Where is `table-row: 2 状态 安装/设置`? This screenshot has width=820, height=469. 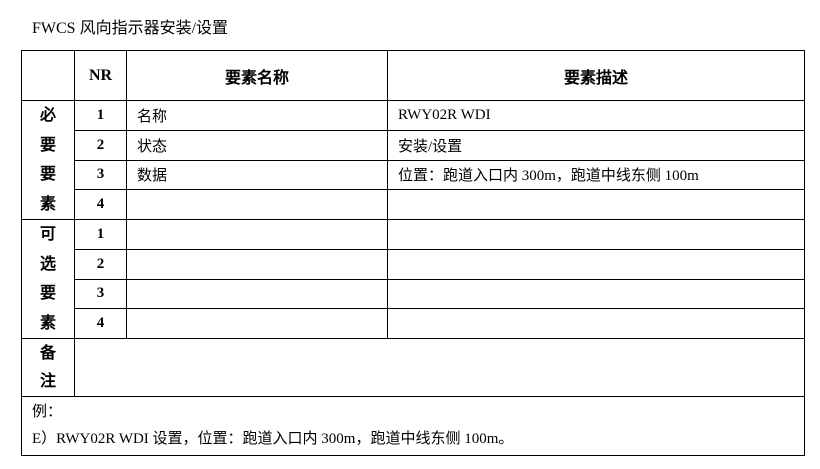
table-row: 2 状态 安装/设置 is located at coordinates (413, 145).